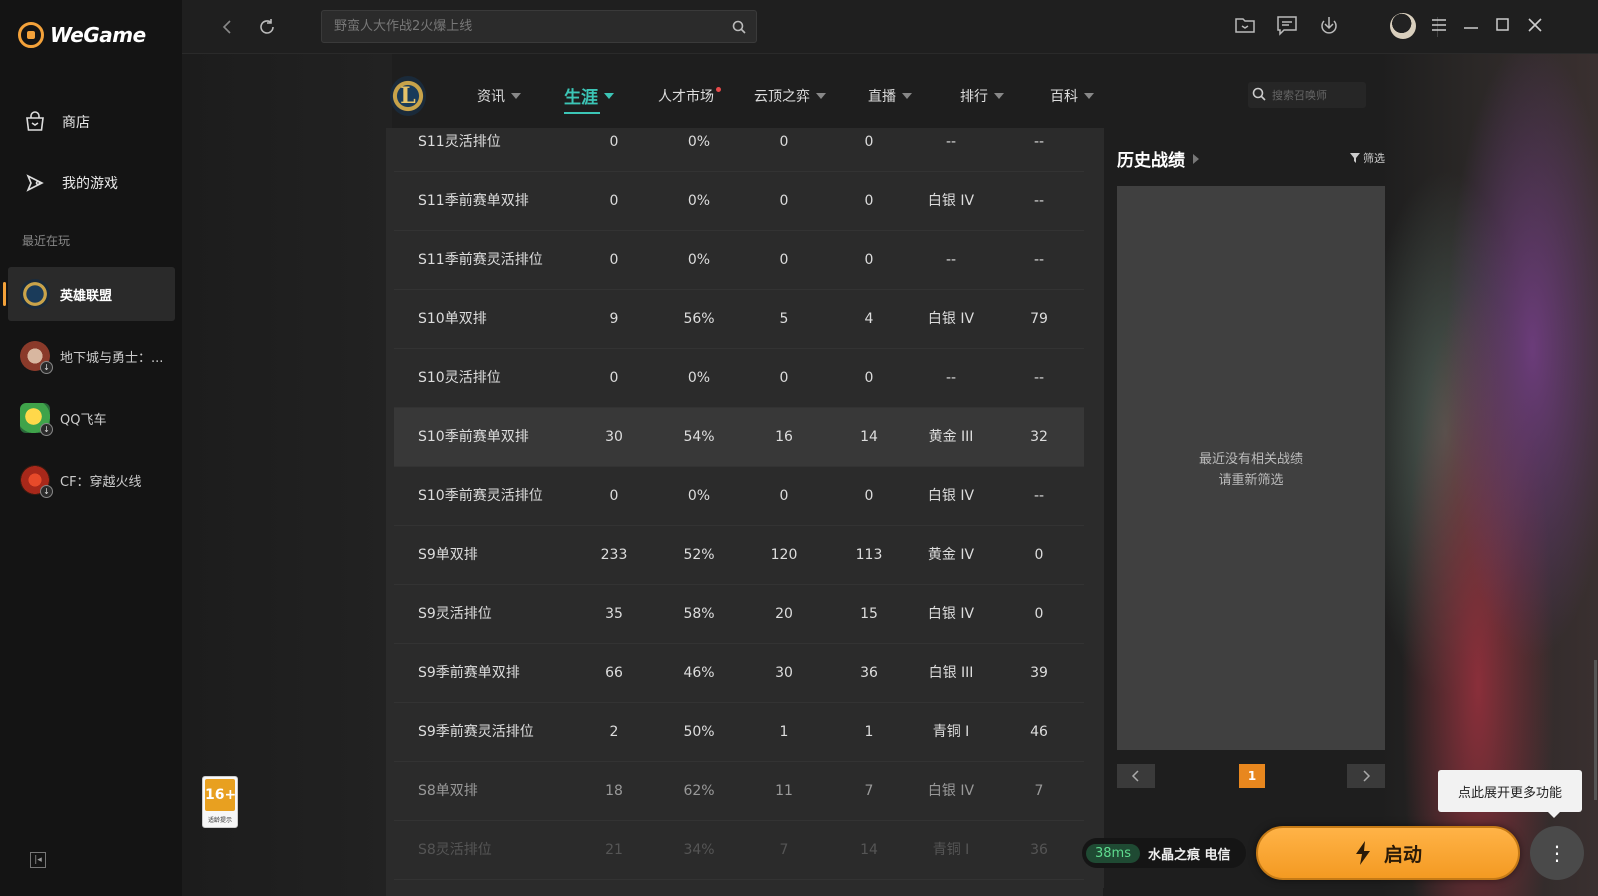  What do you see at coordinates (91, 480) in the screenshot?
I see `sidebar-game-cf: ↓ CF：穿越火线` at bounding box center [91, 480].